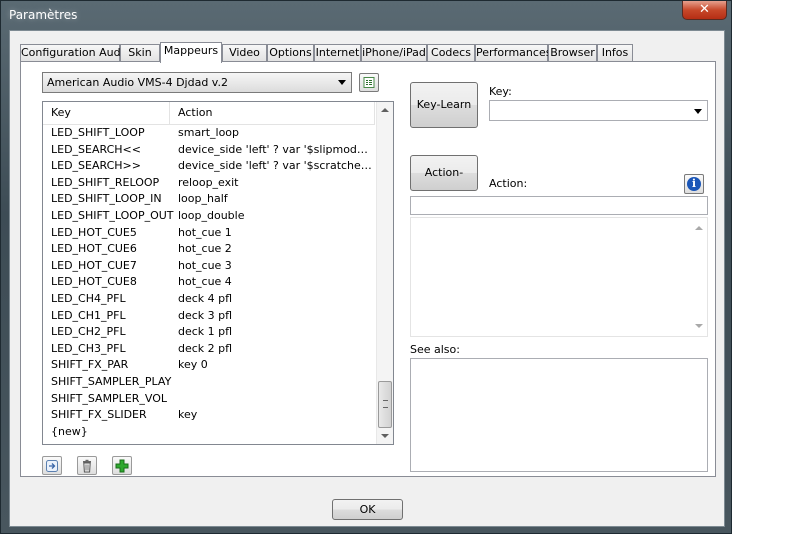  I want to click on row-action: reloop_exit, so click(208, 182).